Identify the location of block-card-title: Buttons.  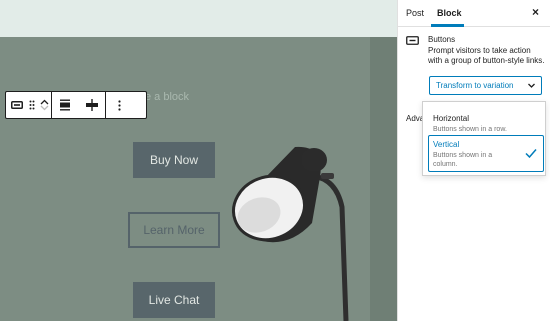
(442, 39).